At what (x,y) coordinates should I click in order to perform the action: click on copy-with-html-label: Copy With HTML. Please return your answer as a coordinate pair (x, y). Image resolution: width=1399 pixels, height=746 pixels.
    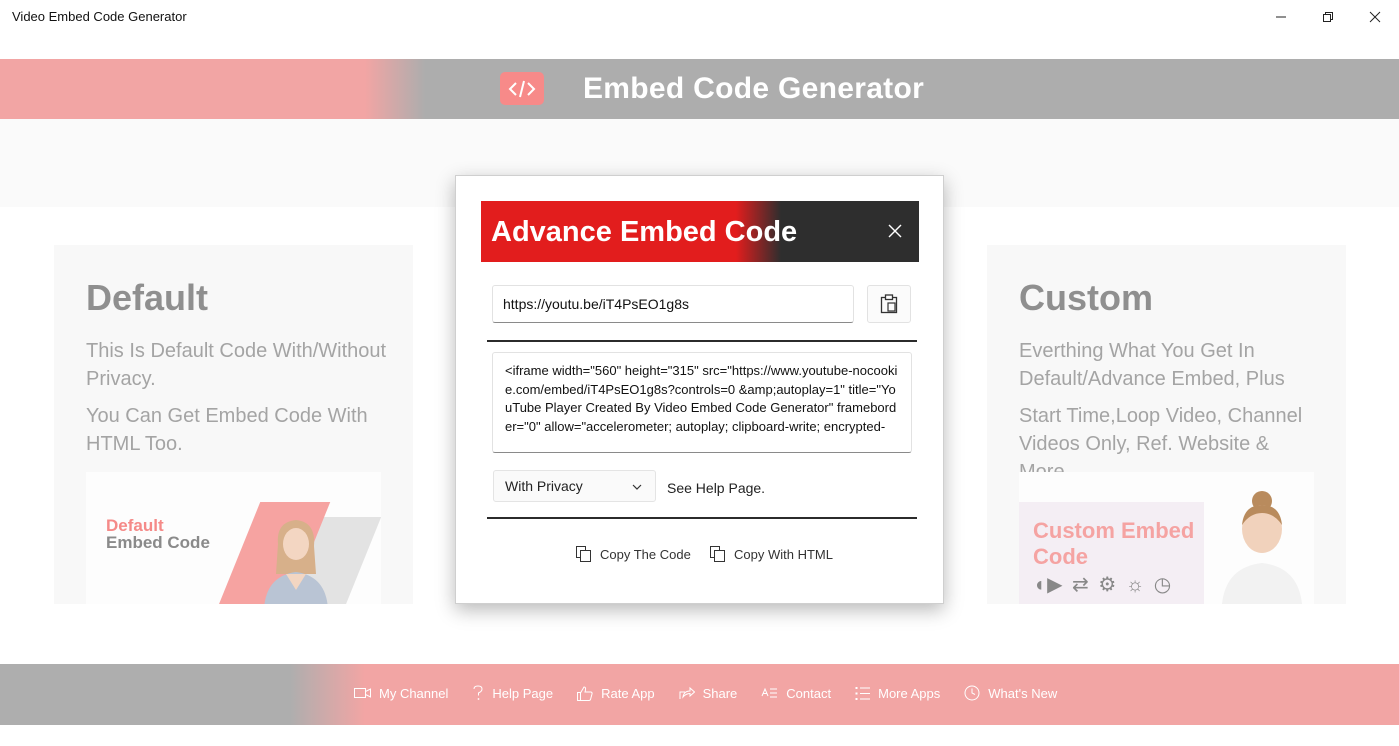
    Looking at the image, I should click on (783, 554).